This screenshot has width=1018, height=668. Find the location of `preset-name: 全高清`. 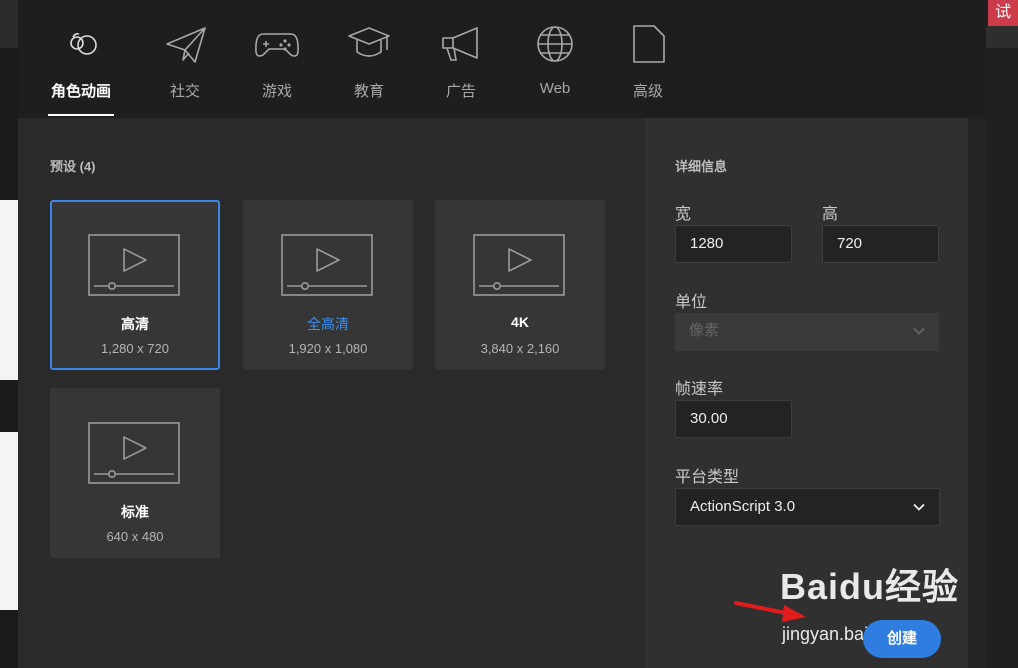

preset-name: 全高清 is located at coordinates (328, 324).